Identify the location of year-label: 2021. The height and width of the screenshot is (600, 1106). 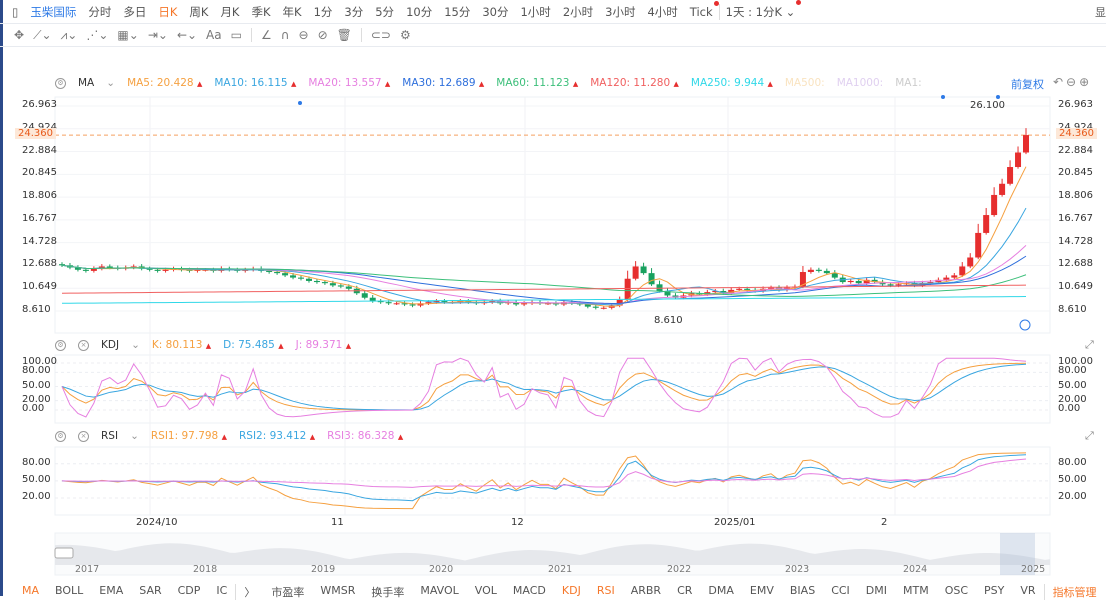
(560, 569).